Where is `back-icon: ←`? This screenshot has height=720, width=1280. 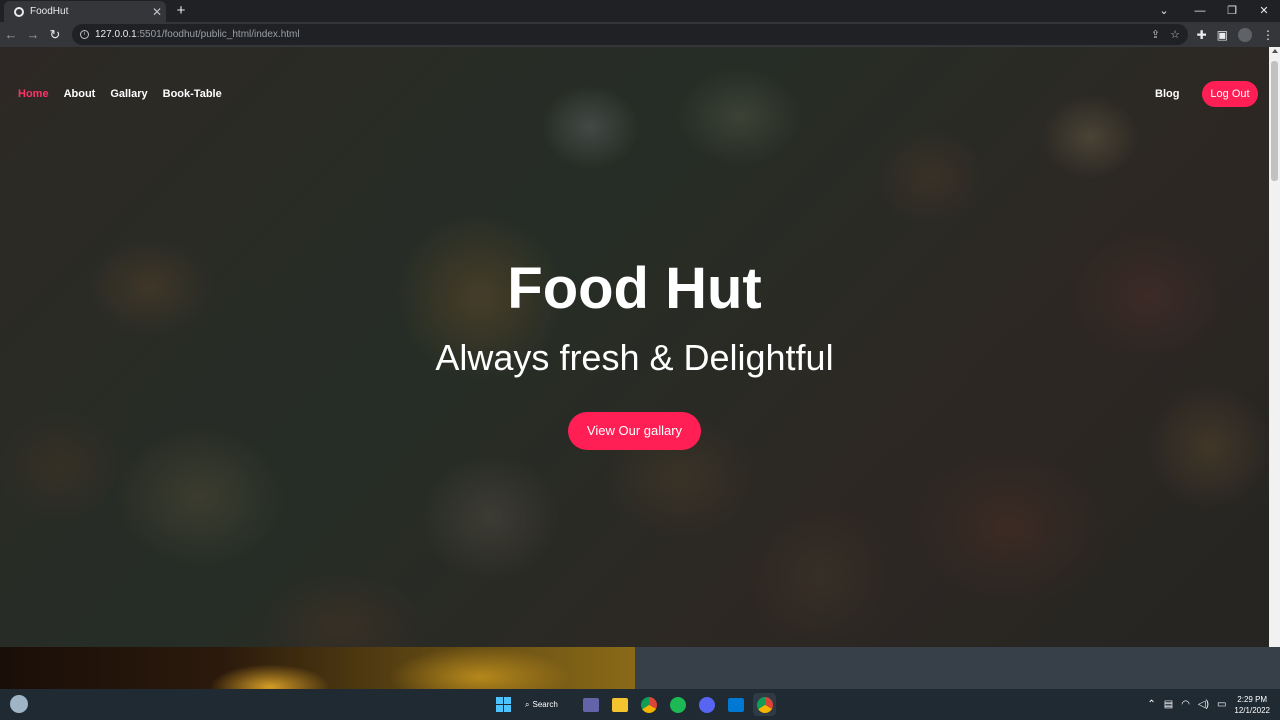
back-icon: ← is located at coordinates (11, 34).